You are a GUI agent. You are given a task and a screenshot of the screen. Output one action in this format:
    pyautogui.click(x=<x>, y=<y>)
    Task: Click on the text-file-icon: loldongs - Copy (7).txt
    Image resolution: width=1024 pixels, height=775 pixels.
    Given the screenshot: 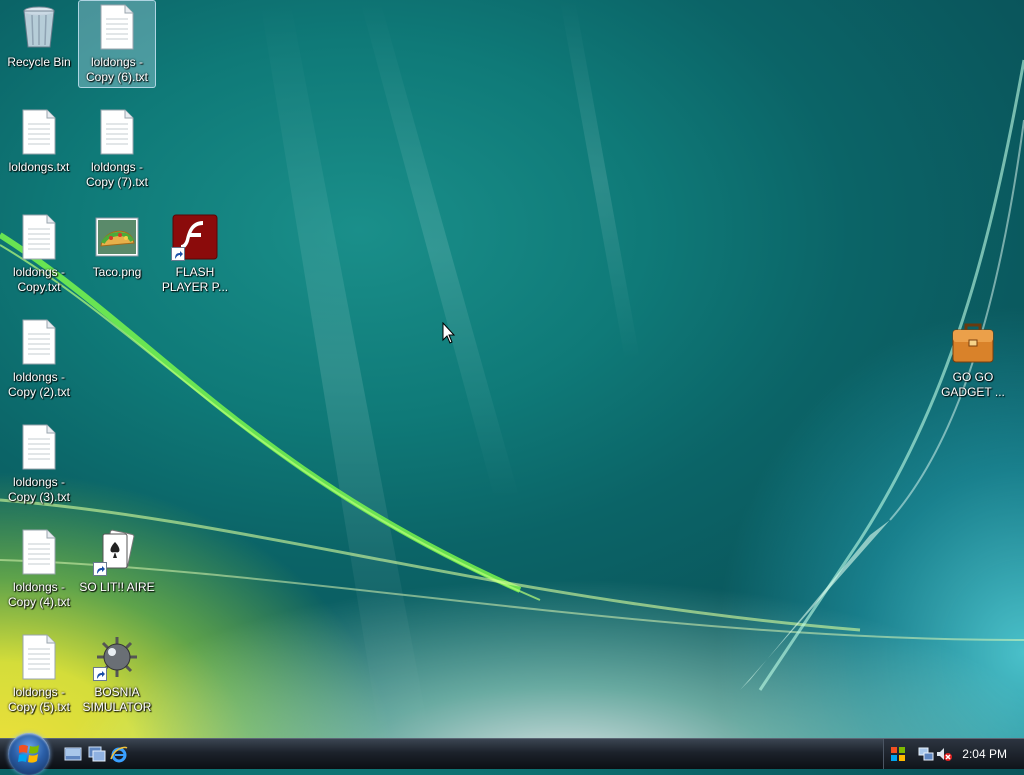 What is the action you would take?
    pyautogui.click(x=117, y=149)
    